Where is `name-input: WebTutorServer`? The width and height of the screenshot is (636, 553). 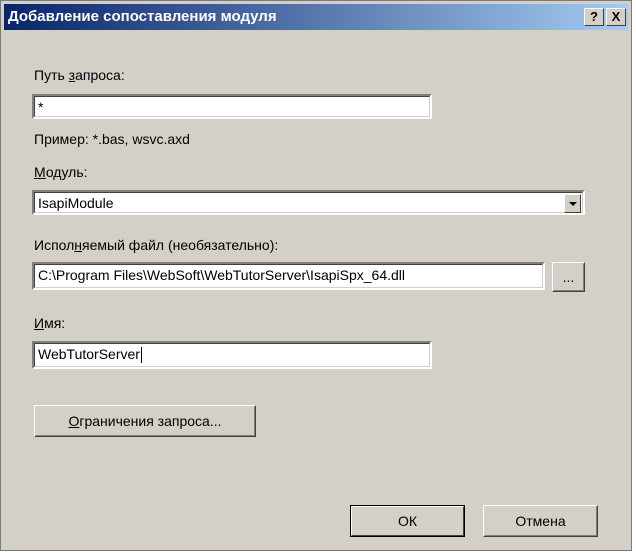
name-input: WebTutorServer is located at coordinates (232, 355).